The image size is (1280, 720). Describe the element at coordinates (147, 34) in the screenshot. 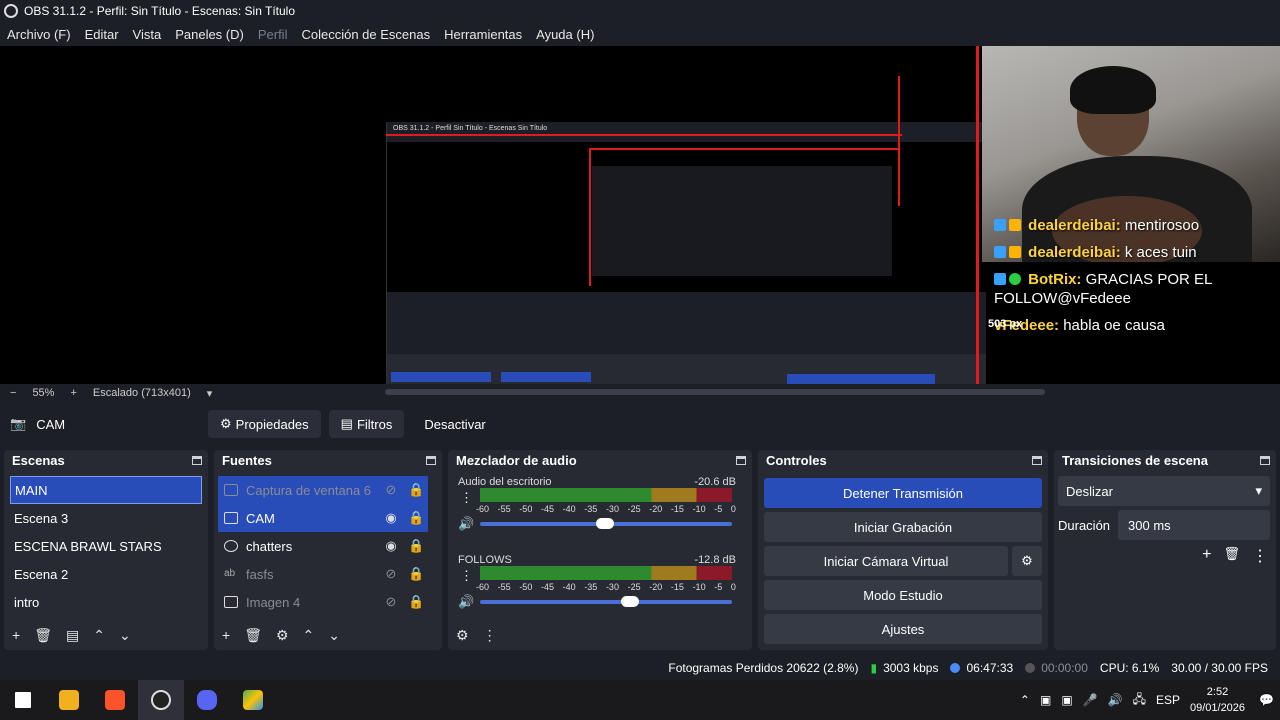

I see `menu-vista: Vista` at that location.